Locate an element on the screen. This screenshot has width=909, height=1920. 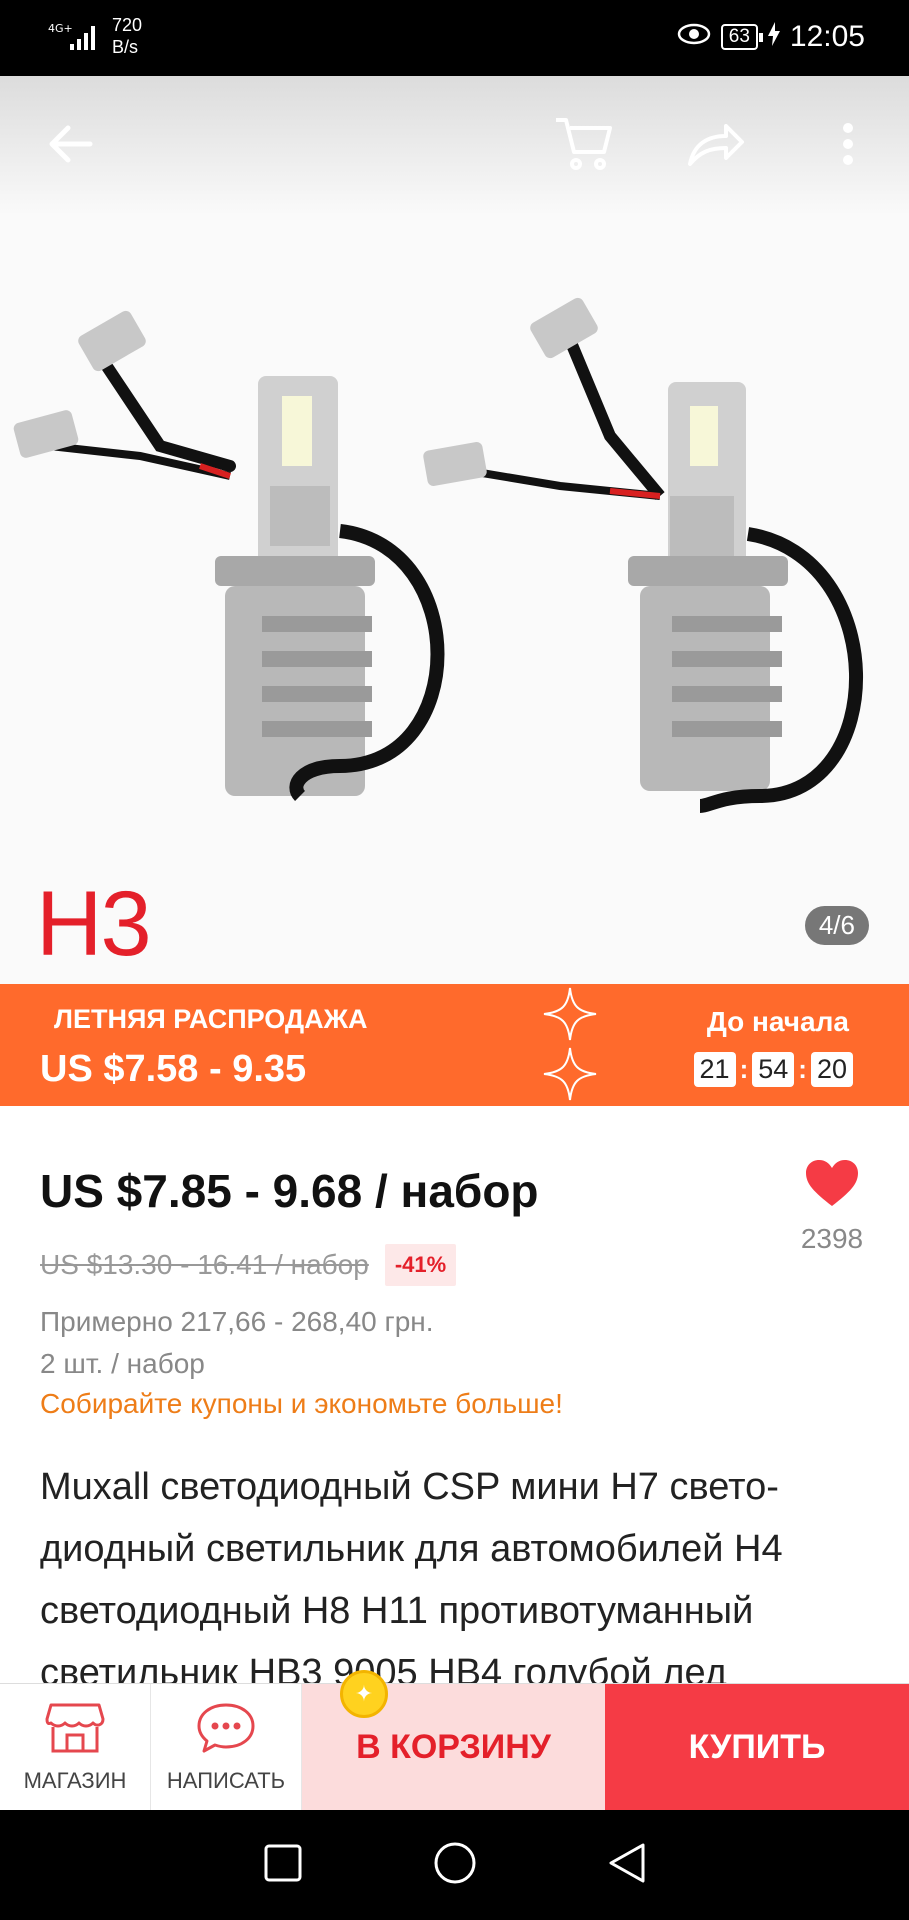
eye-icon is located at coordinates (694, 37).